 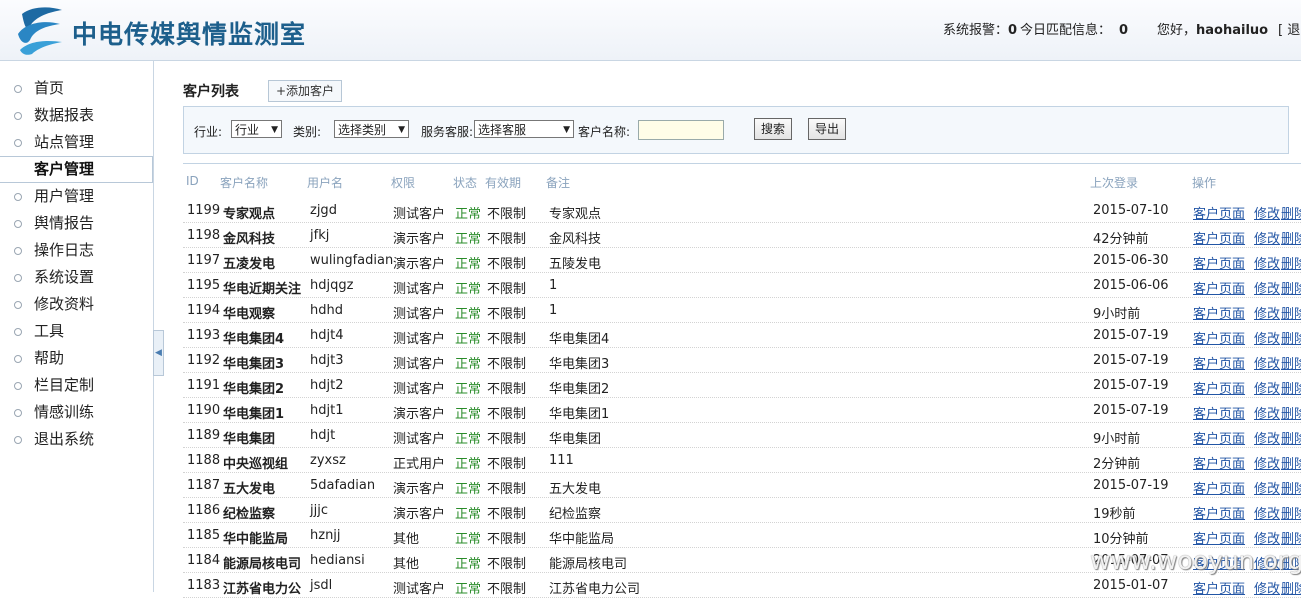 I want to click on sidebar-item: 工具, so click(x=76, y=331).